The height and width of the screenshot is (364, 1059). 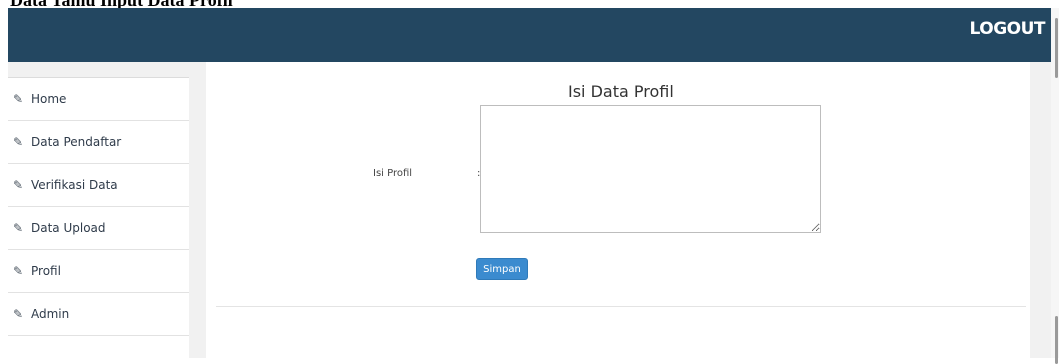 What do you see at coordinates (502, 269) in the screenshot?
I see `simpan-button: Simpan` at bounding box center [502, 269].